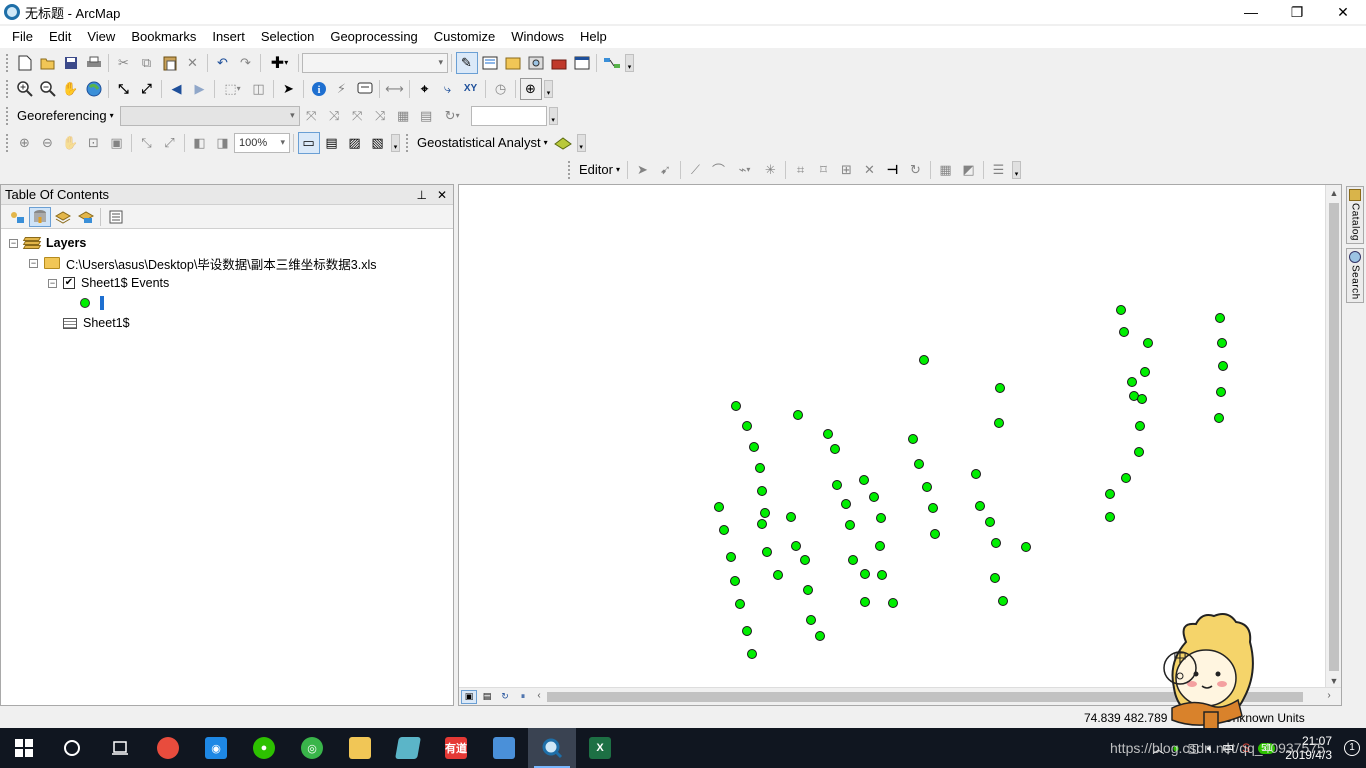 Image resolution: width=1366 pixels, height=768 pixels. Describe the element at coordinates (425, 89) in the screenshot. I see `find-icon: ⌖` at that location.